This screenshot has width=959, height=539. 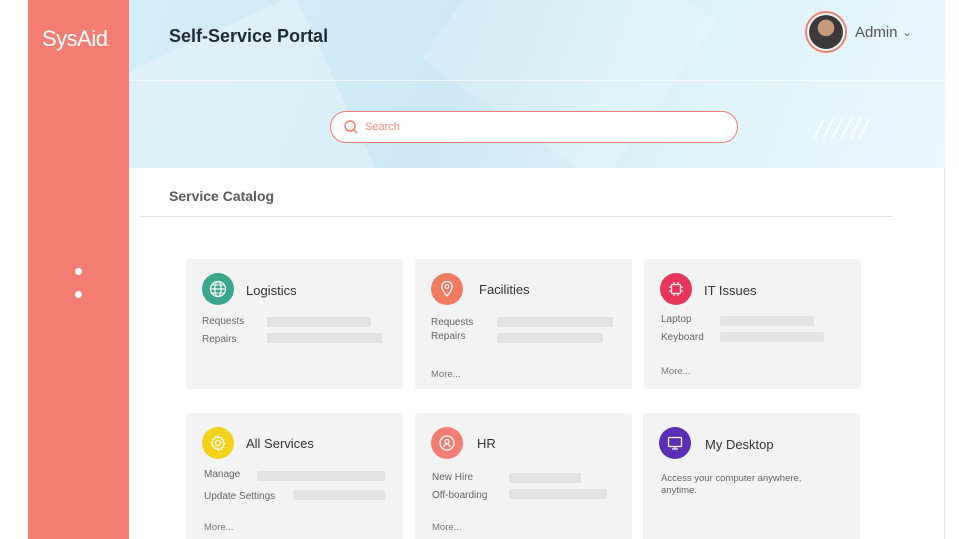 I want to click on header-stripes: //////, so click(x=842, y=128).